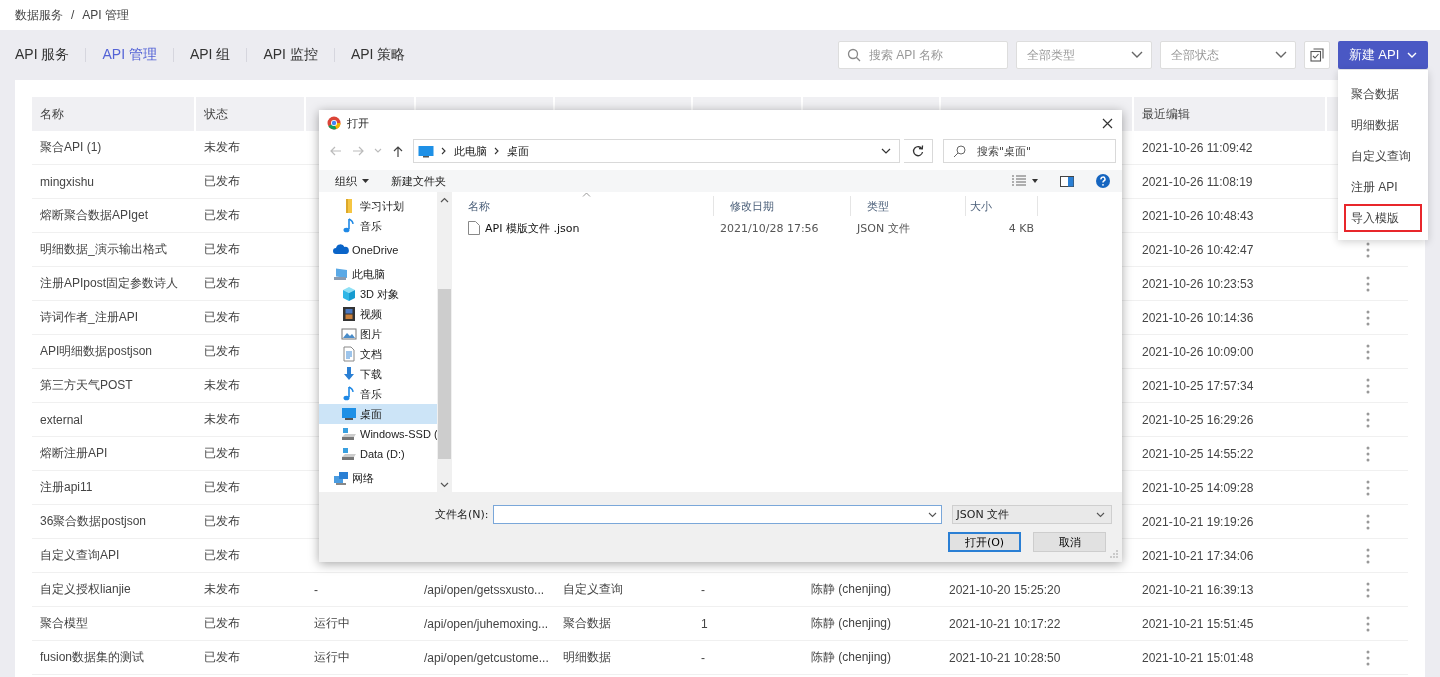 Image resolution: width=1440 pixels, height=677 pixels. What do you see at coordinates (1069, 542) in the screenshot?
I see `cancel-button: 取消` at bounding box center [1069, 542].